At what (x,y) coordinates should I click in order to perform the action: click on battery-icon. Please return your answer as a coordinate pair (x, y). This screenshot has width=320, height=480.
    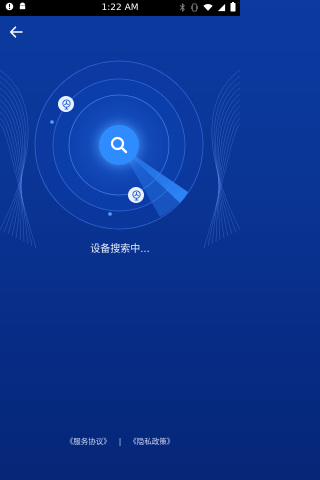
    Looking at the image, I should click on (233, 7).